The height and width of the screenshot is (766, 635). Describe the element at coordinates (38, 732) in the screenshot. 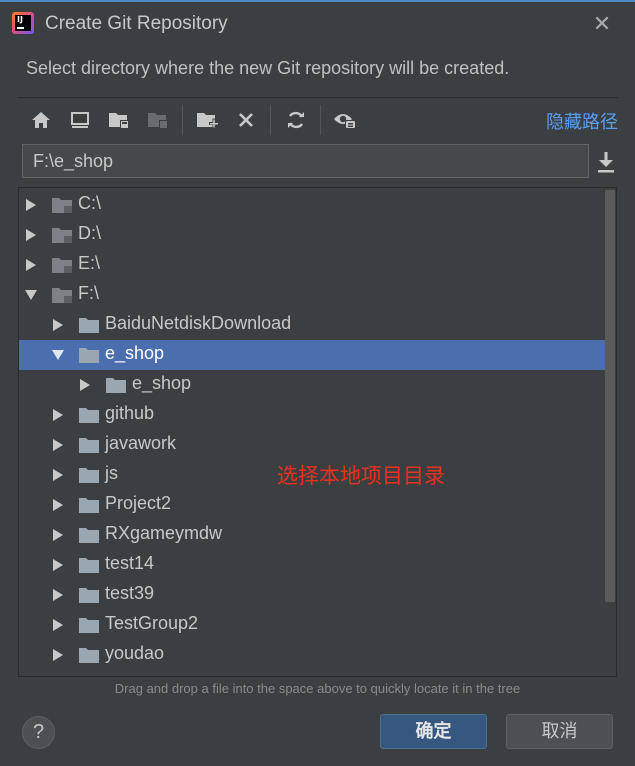

I see `help-button: ?` at that location.